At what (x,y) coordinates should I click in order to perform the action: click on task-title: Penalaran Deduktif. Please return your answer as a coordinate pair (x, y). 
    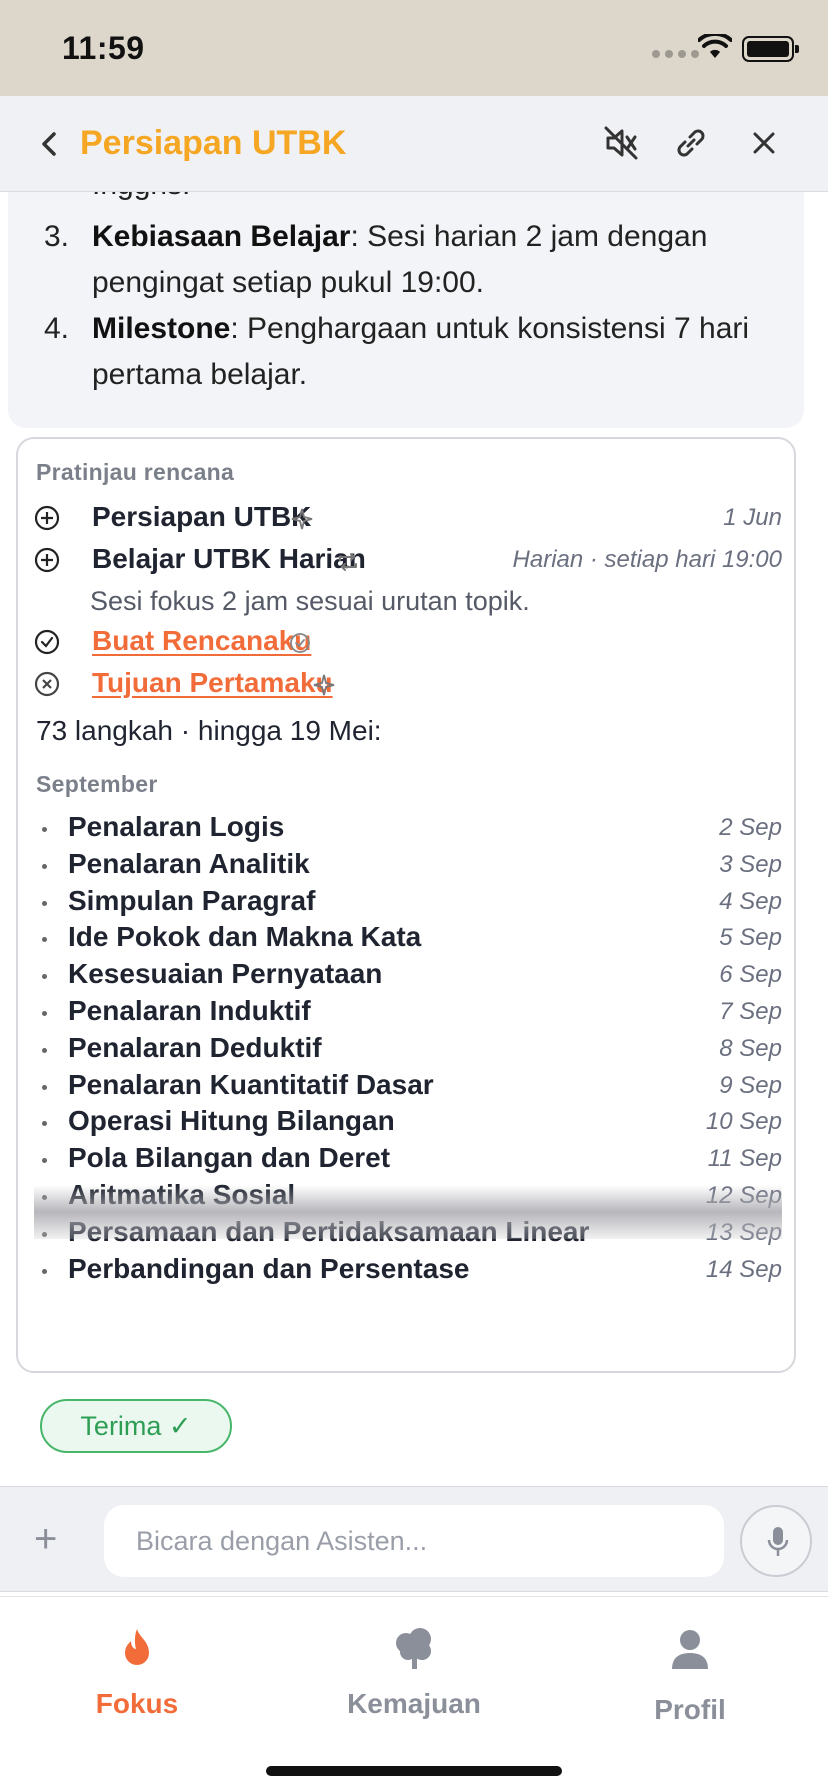
    Looking at the image, I should click on (195, 1047).